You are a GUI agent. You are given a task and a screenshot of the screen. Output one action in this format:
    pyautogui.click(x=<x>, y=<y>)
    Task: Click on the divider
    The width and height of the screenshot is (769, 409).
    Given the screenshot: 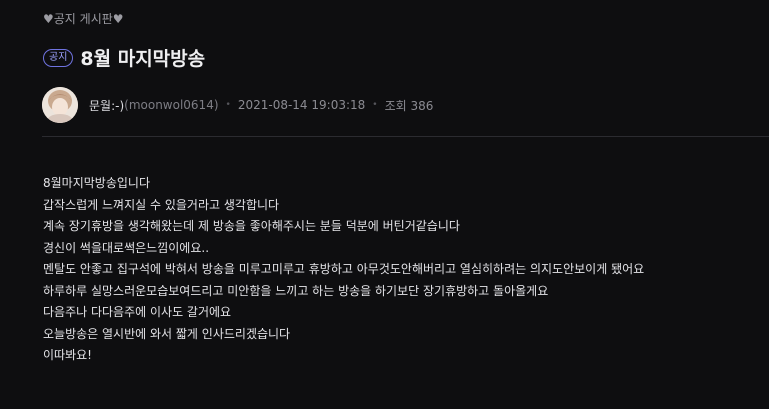 What is the action you would take?
    pyautogui.click(x=405, y=136)
    